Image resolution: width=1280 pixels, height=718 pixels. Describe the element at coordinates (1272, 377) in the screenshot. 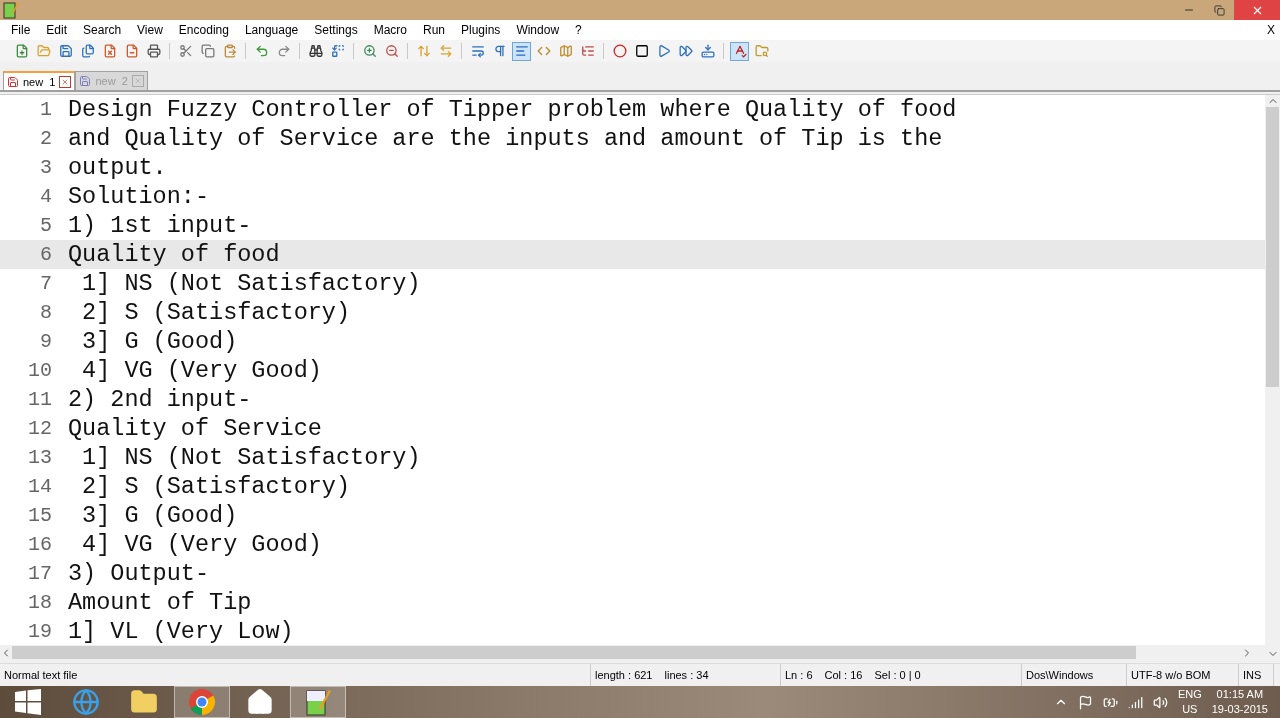

I see `vertical-scrollbar` at that location.